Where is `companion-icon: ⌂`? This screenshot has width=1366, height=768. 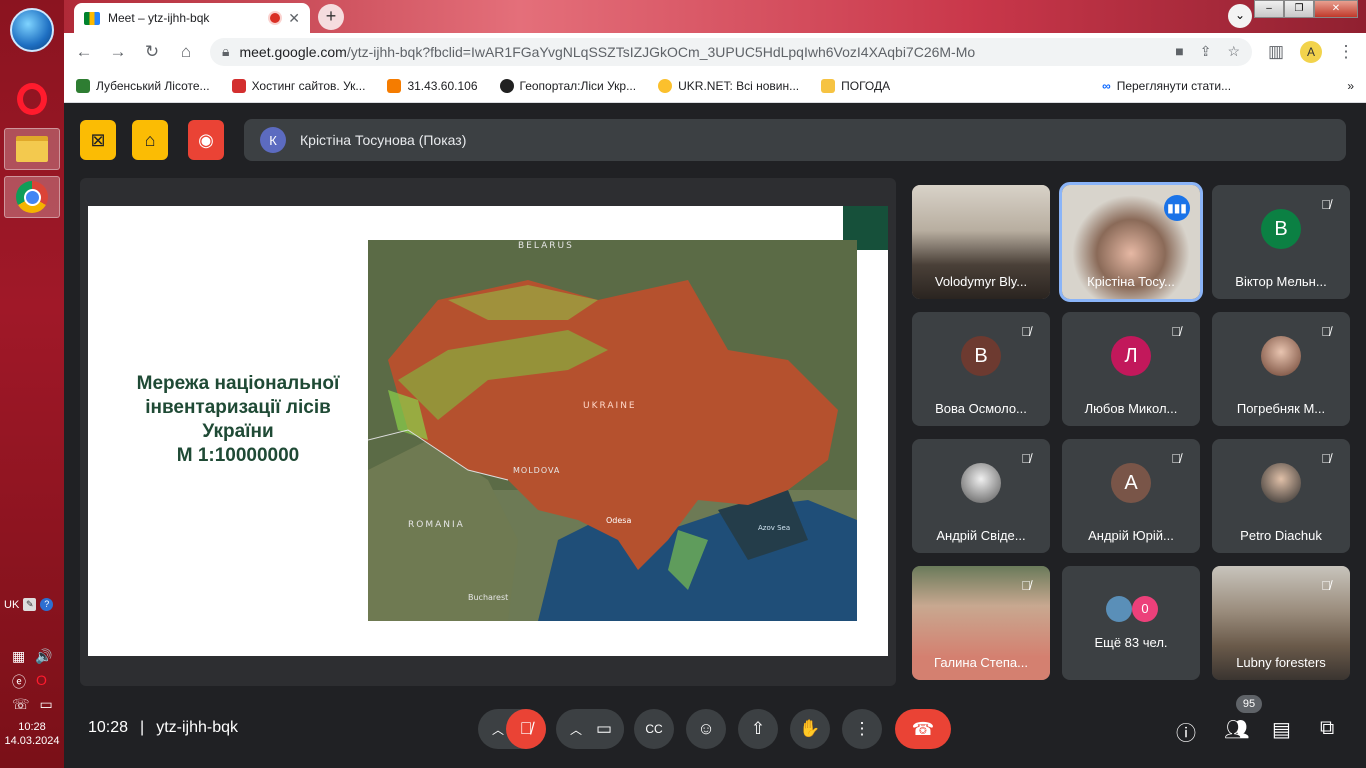
companion-icon: ⌂ is located at coordinates (150, 140).